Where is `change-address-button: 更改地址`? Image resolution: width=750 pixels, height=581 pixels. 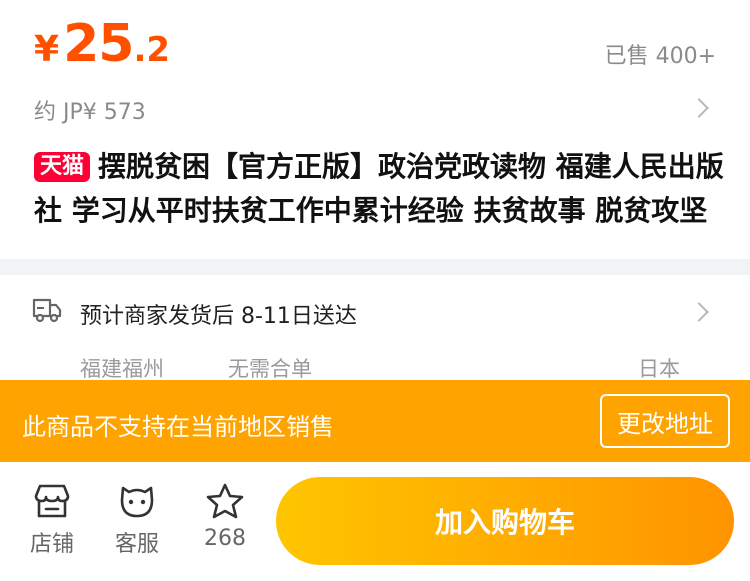 change-address-button: 更改地址 is located at coordinates (665, 421).